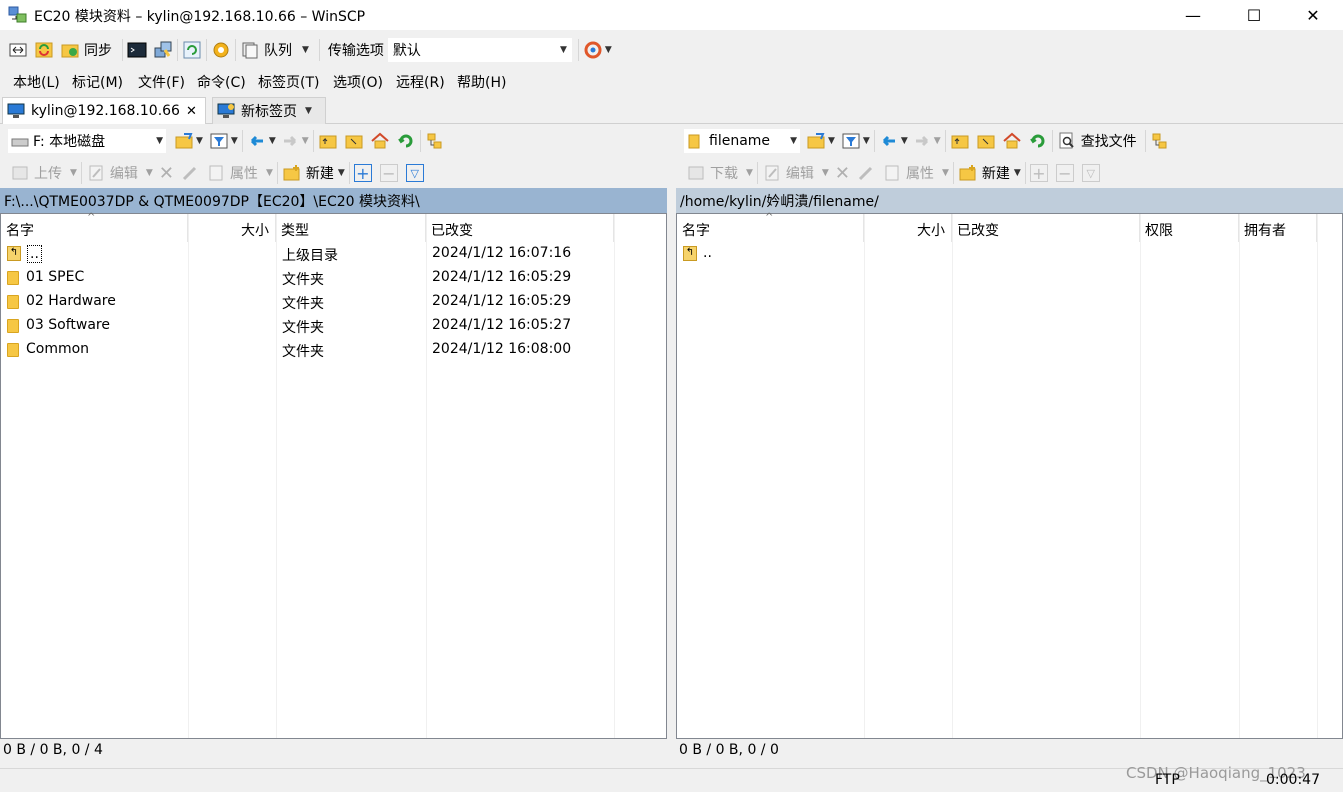  Describe the element at coordinates (358, 82) in the screenshot. I see `menu-options: 选项(O)` at that location.